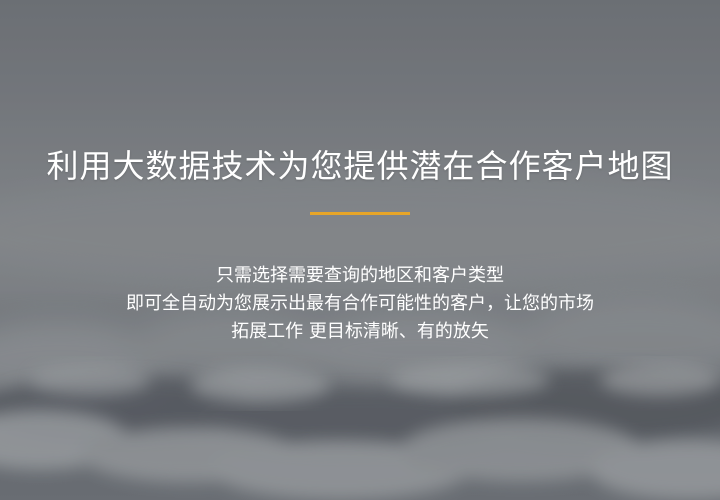 The height and width of the screenshot is (500, 720). Describe the element at coordinates (360, 213) in the screenshot. I see `title-underline-divider` at that location.